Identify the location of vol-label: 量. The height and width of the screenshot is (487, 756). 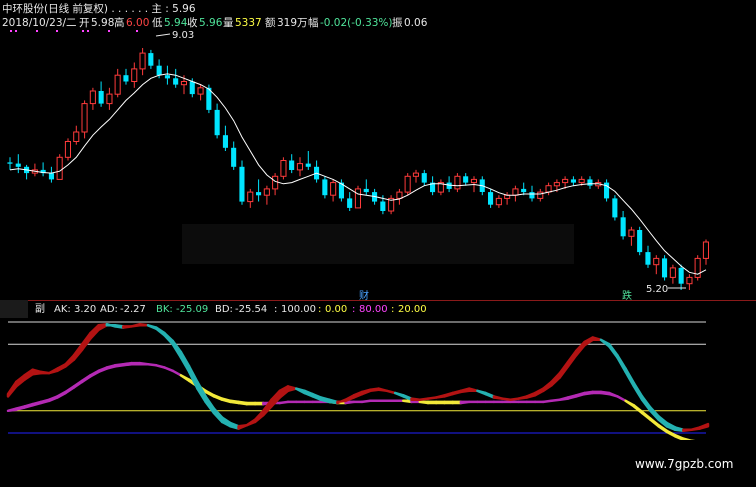
(228, 23).